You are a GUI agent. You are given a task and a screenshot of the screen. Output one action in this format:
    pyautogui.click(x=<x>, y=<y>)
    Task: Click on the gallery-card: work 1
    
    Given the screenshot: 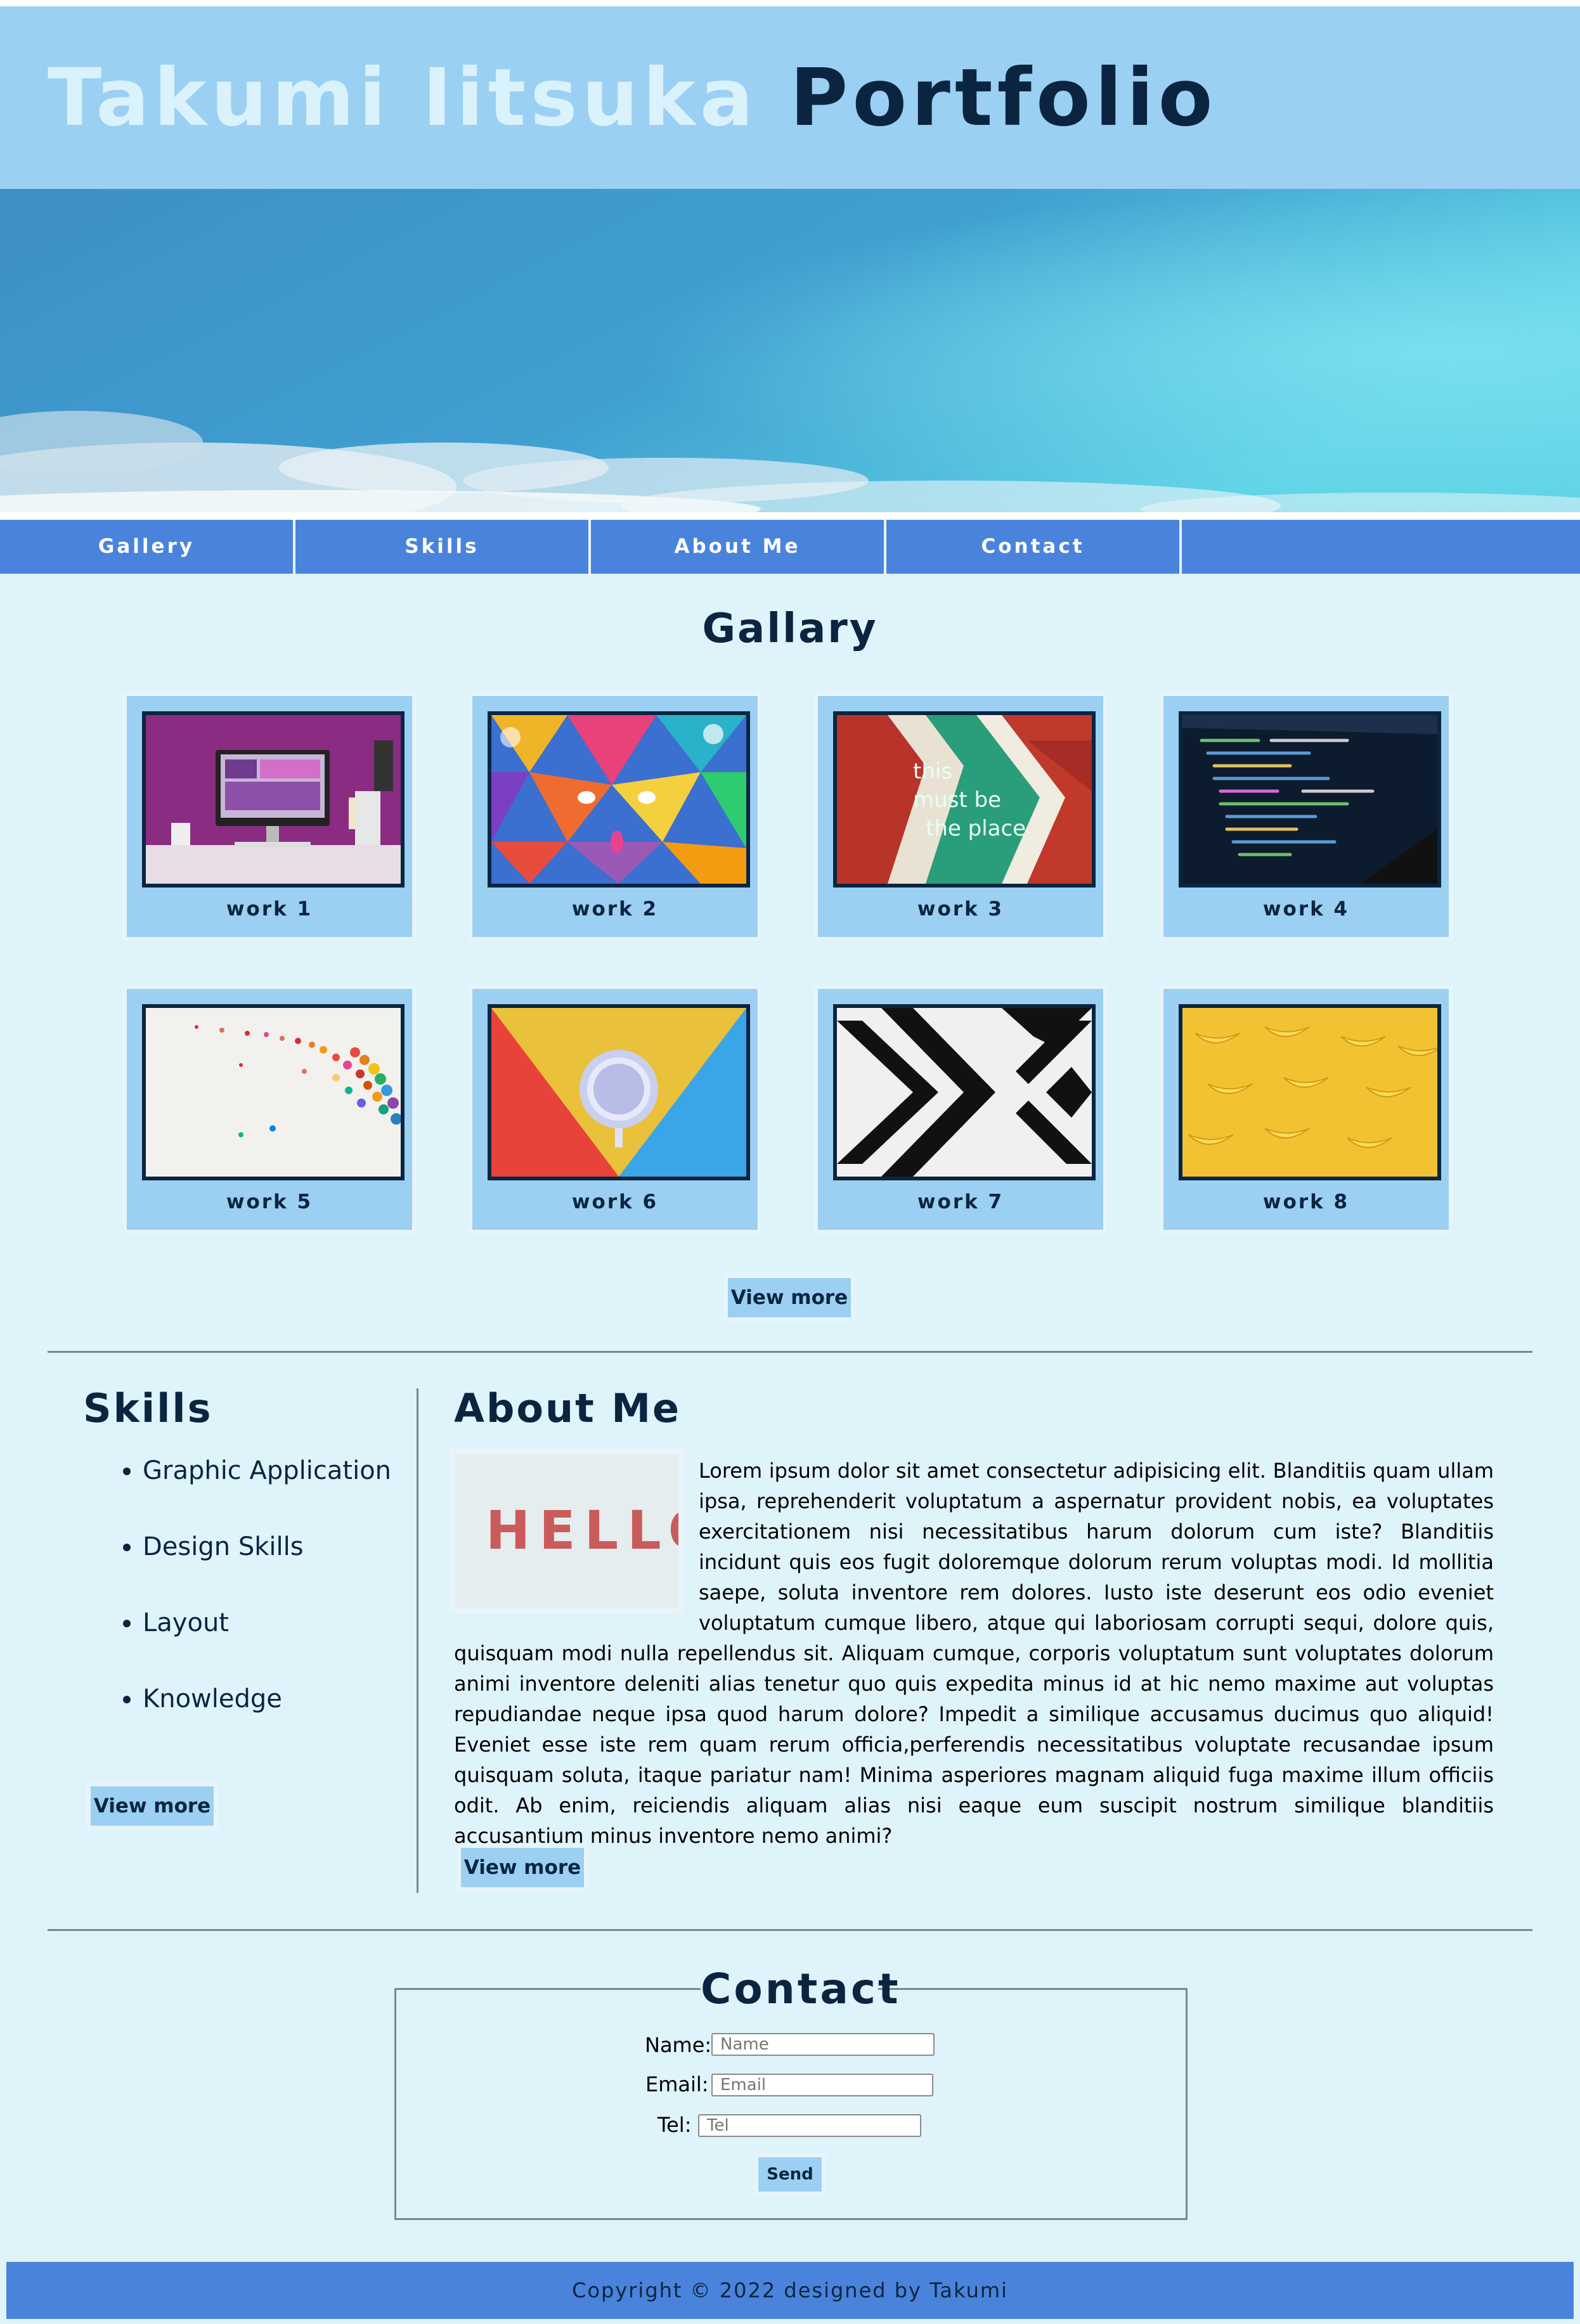 What is the action you would take?
    pyautogui.click(x=269, y=816)
    